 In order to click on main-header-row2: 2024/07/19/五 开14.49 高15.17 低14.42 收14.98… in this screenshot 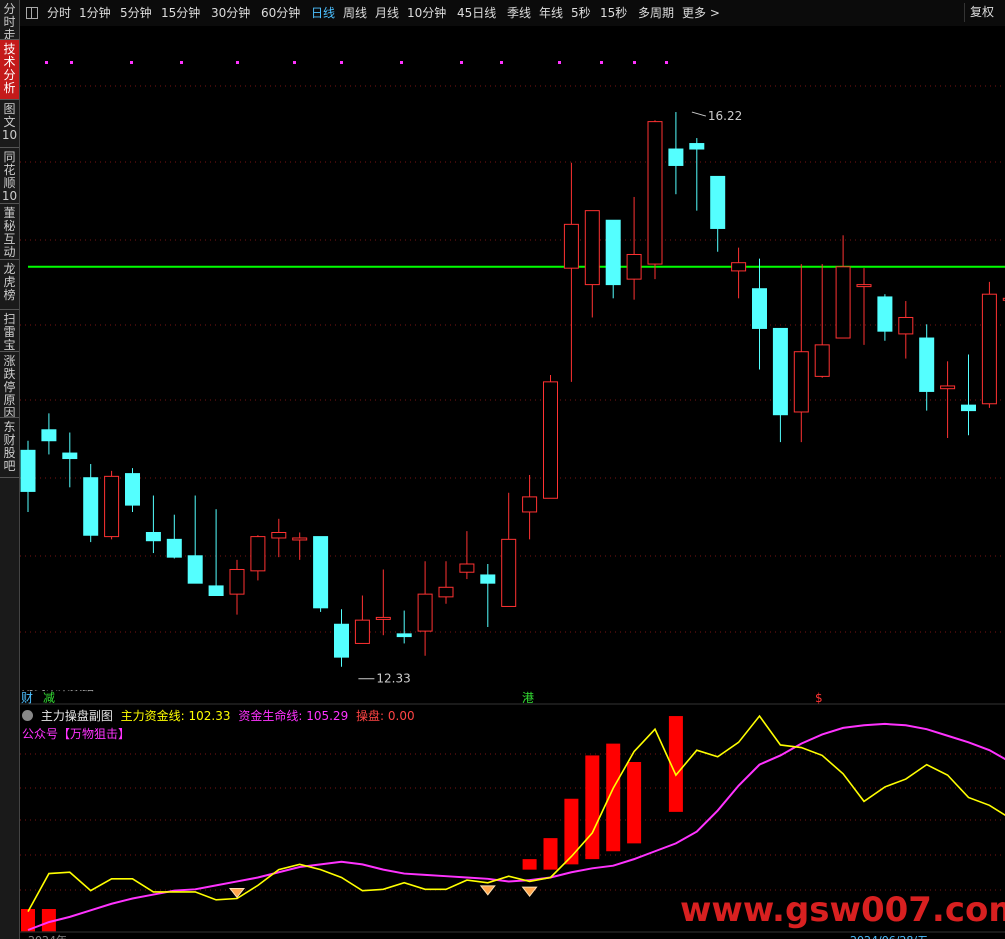, I will do `click(386, 50)`.